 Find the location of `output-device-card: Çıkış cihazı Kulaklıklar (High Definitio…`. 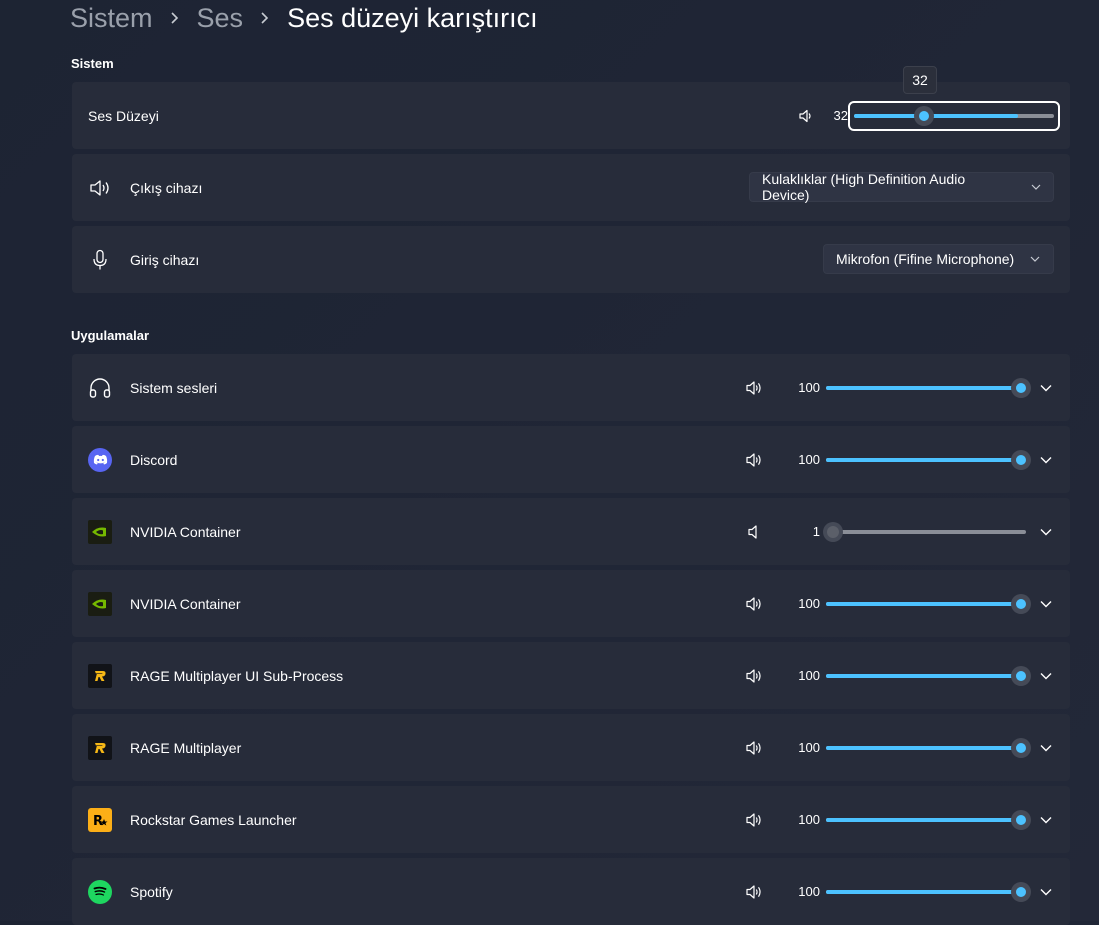

output-device-card: Çıkış cihazı Kulaklıklar (High Definitio… is located at coordinates (571, 187).